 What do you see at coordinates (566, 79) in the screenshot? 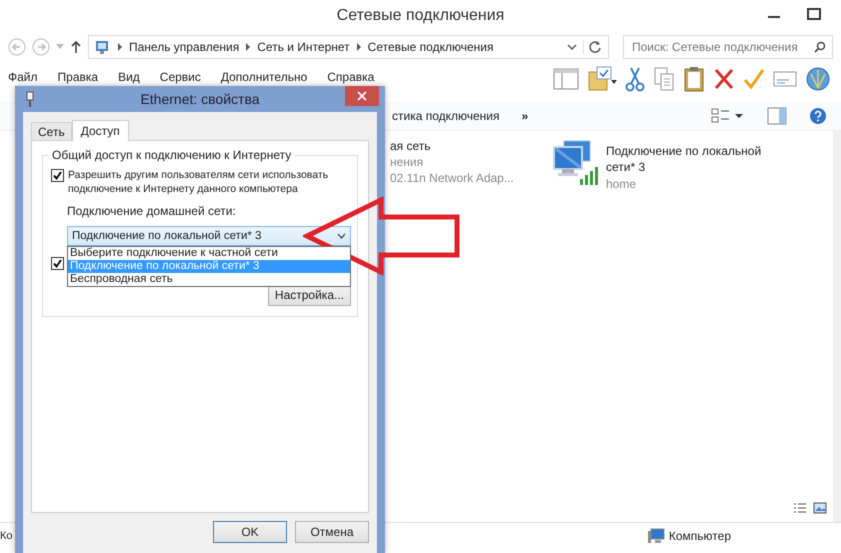
I see `layout-pane-icon` at bounding box center [566, 79].